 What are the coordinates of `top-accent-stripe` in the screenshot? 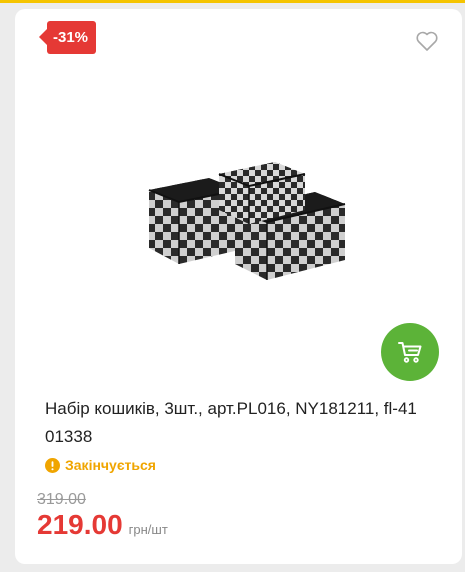 It's located at (232, 1).